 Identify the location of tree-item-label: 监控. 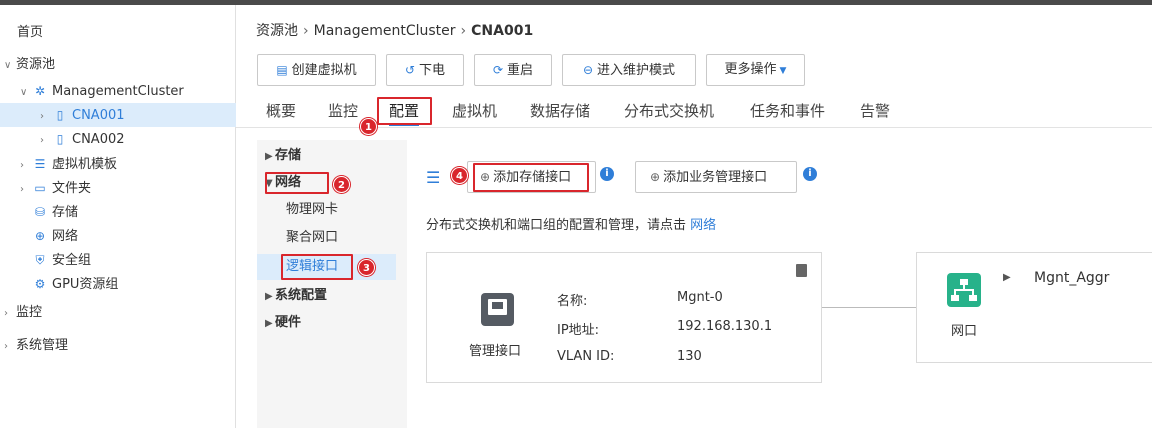
(29, 312).